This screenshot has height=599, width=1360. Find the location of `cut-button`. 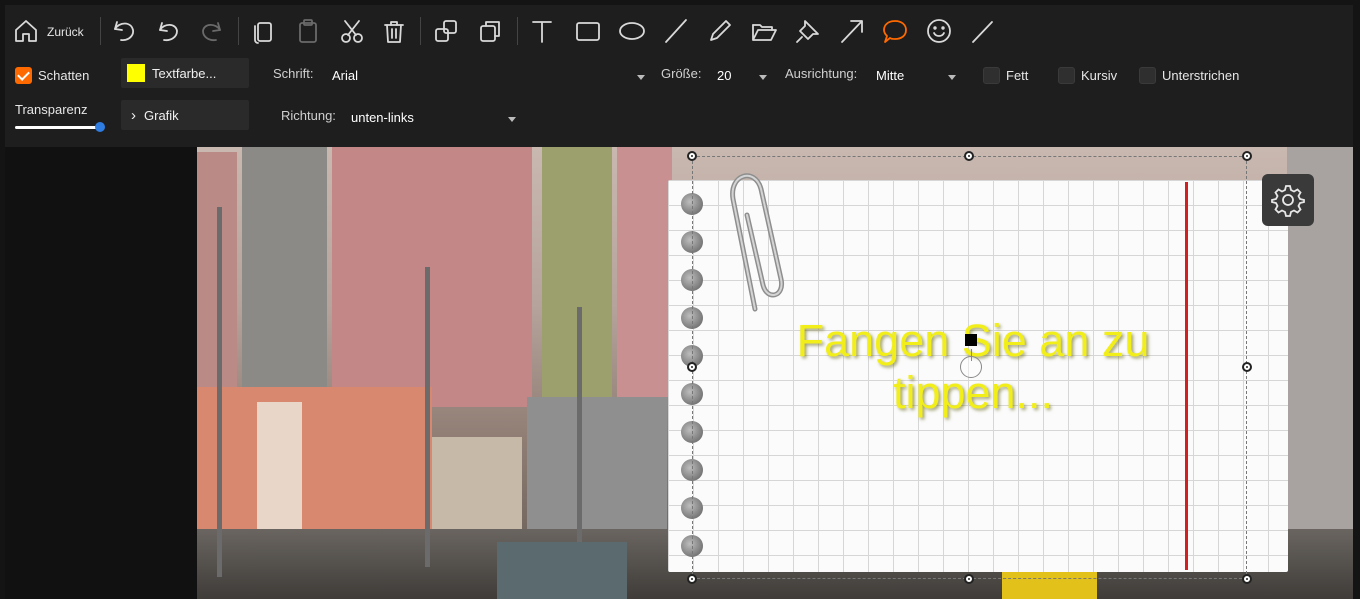

cut-button is located at coordinates (352, 31).